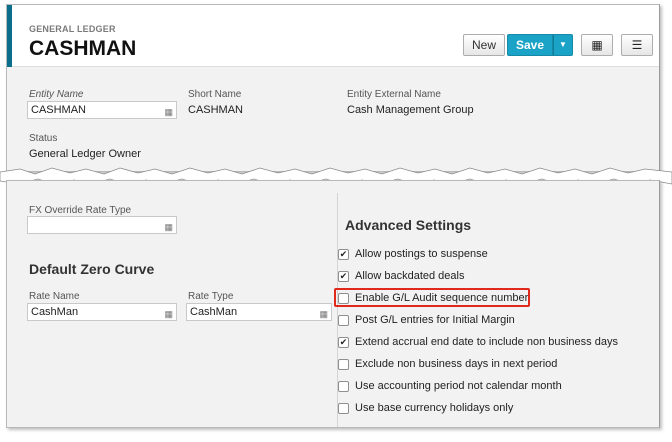 This screenshot has width=672, height=442. What do you see at coordinates (216, 110) in the screenshot?
I see `short-name-value: CASHMAN` at bounding box center [216, 110].